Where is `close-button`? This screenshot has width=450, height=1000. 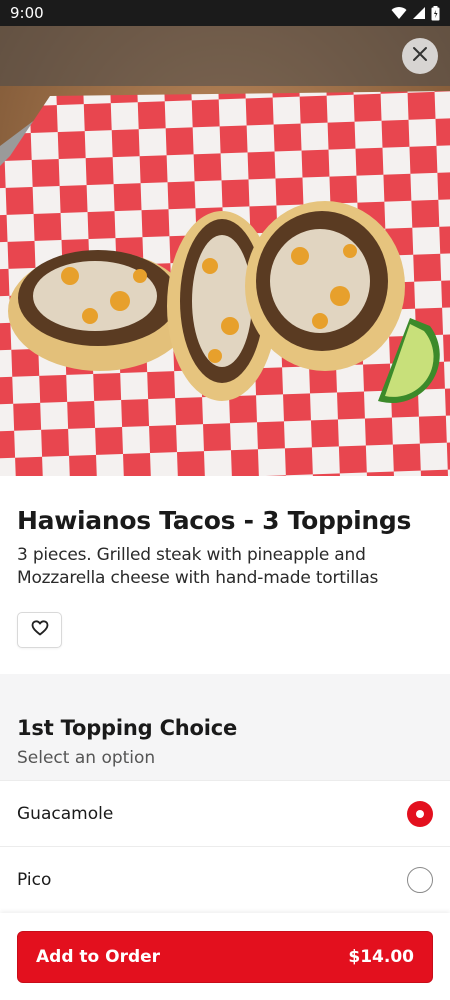
close-button is located at coordinates (420, 56).